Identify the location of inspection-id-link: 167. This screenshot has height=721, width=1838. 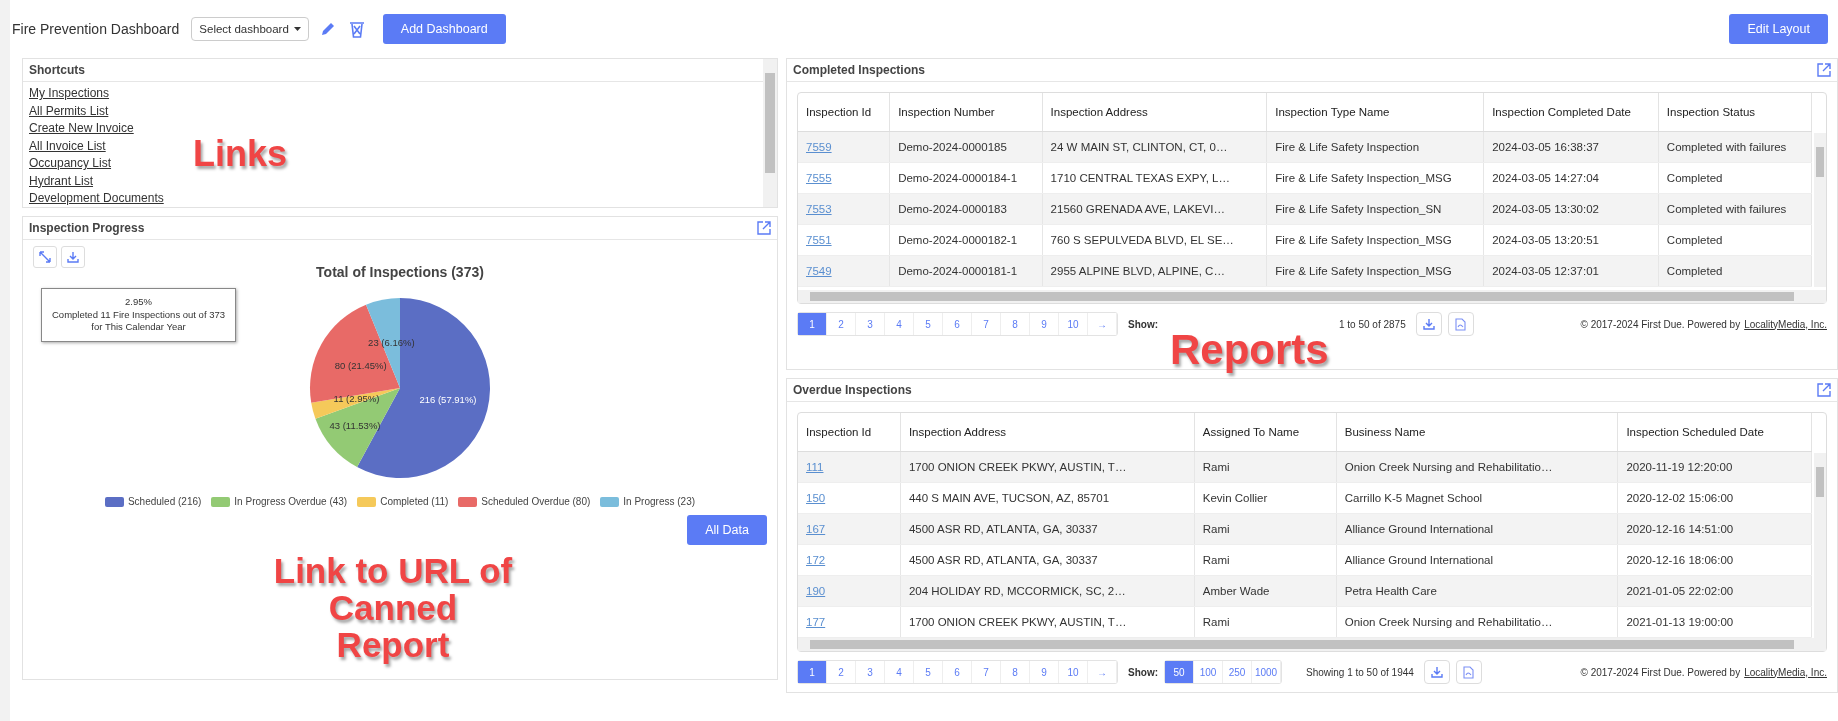
(816, 529).